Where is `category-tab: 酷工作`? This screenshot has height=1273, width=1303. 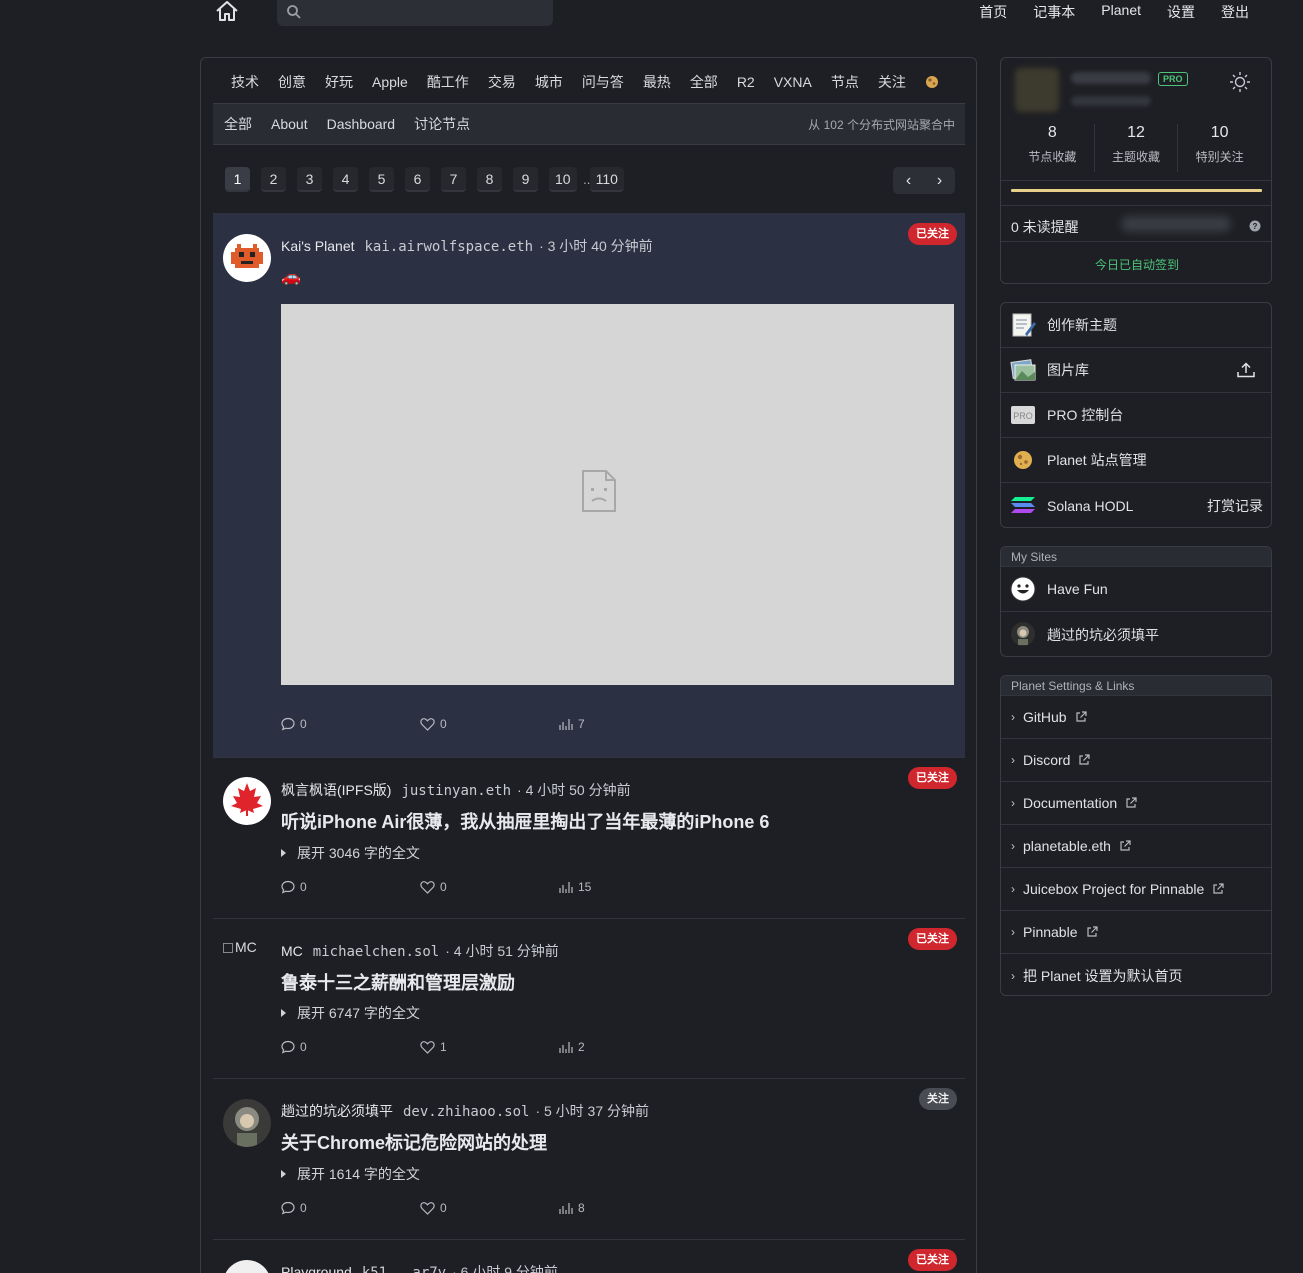 category-tab: 酷工作 is located at coordinates (448, 82).